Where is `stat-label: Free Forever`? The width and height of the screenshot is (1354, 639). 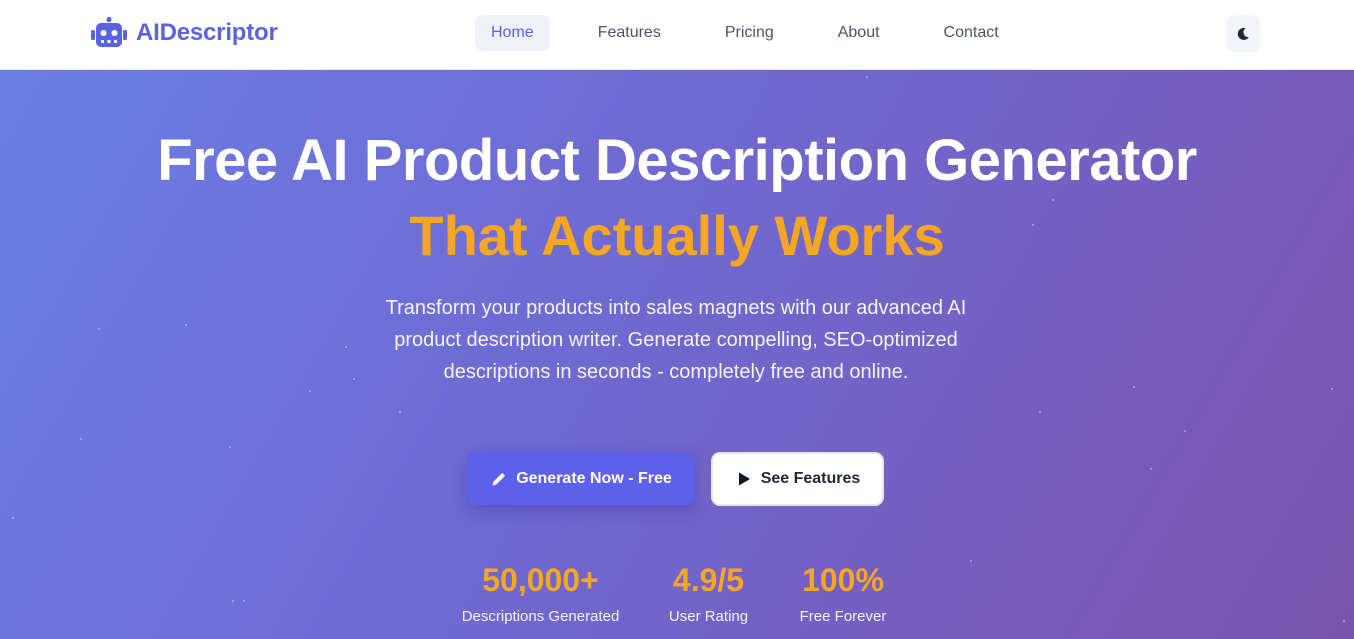 stat-label: Free Forever is located at coordinates (843, 616).